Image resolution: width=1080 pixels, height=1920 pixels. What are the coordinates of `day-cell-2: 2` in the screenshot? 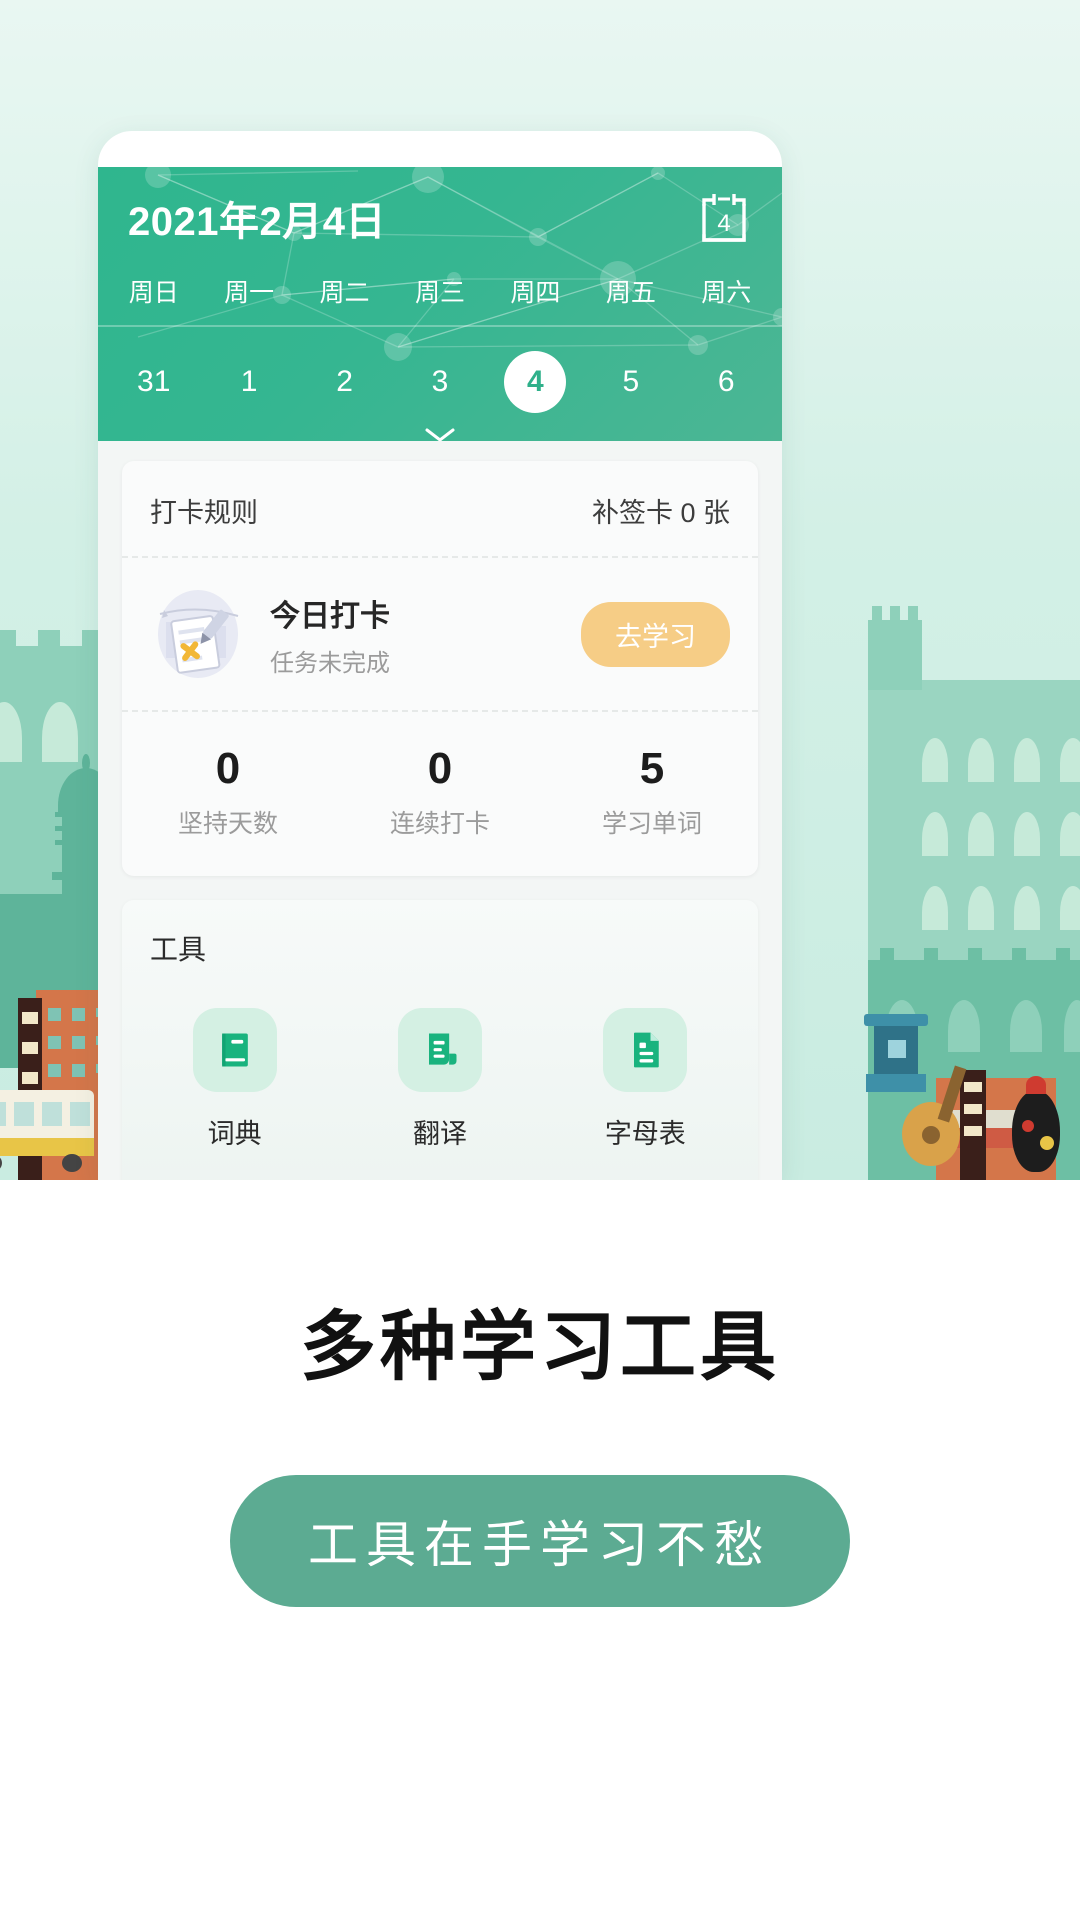 It's located at (344, 382).